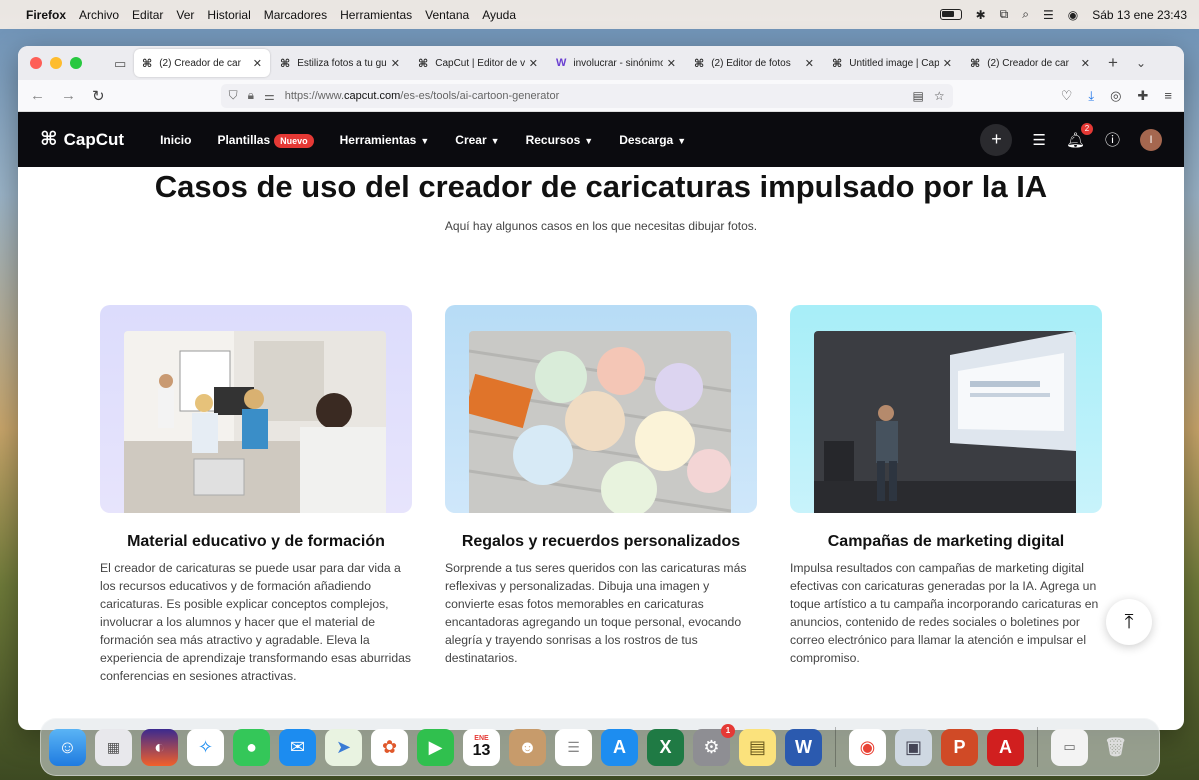 Image resolution: width=1199 pixels, height=780 pixels. Describe the element at coordinates (1112, 139) in the screenshot. I see `help-icon: ⓘ` at that location.